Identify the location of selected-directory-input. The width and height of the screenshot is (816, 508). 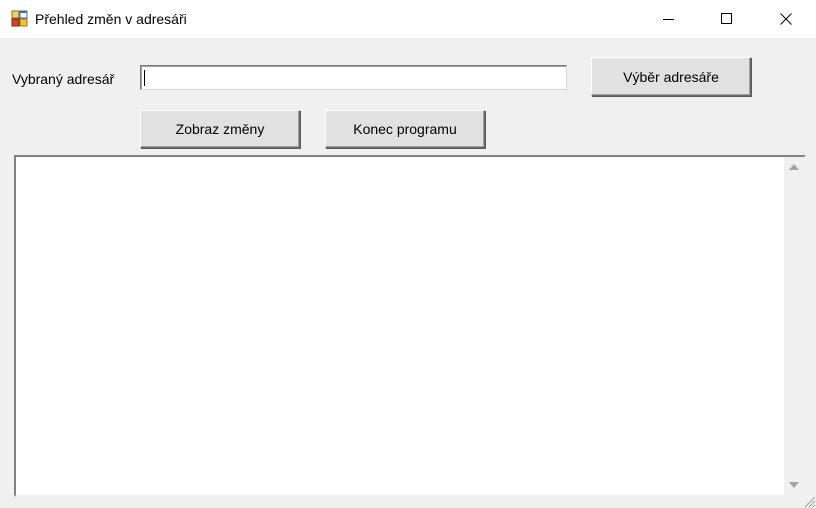
(353, 77).